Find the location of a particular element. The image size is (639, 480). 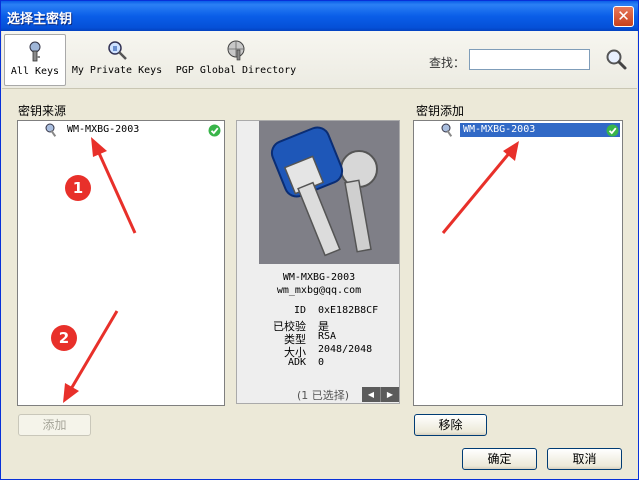

target-label: 密钥添加 is located at coordinates (440, 111).